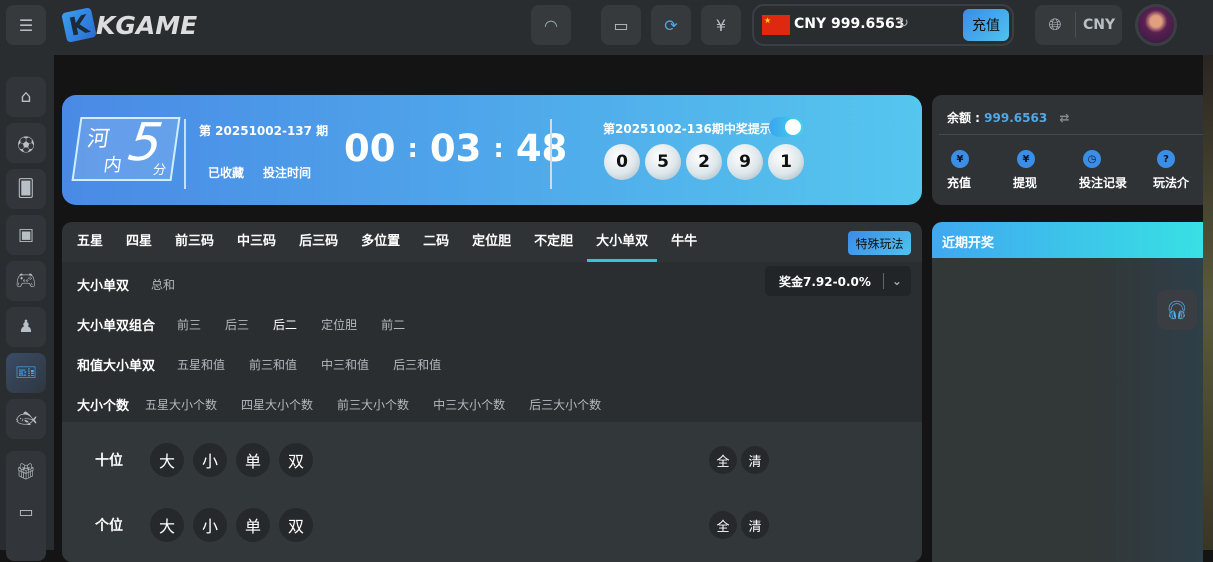  What do you see at coordinates (491, 242) in the screenshot?
I see `tab-dingweidan: 定位胆` at bounding box center [491, 242].